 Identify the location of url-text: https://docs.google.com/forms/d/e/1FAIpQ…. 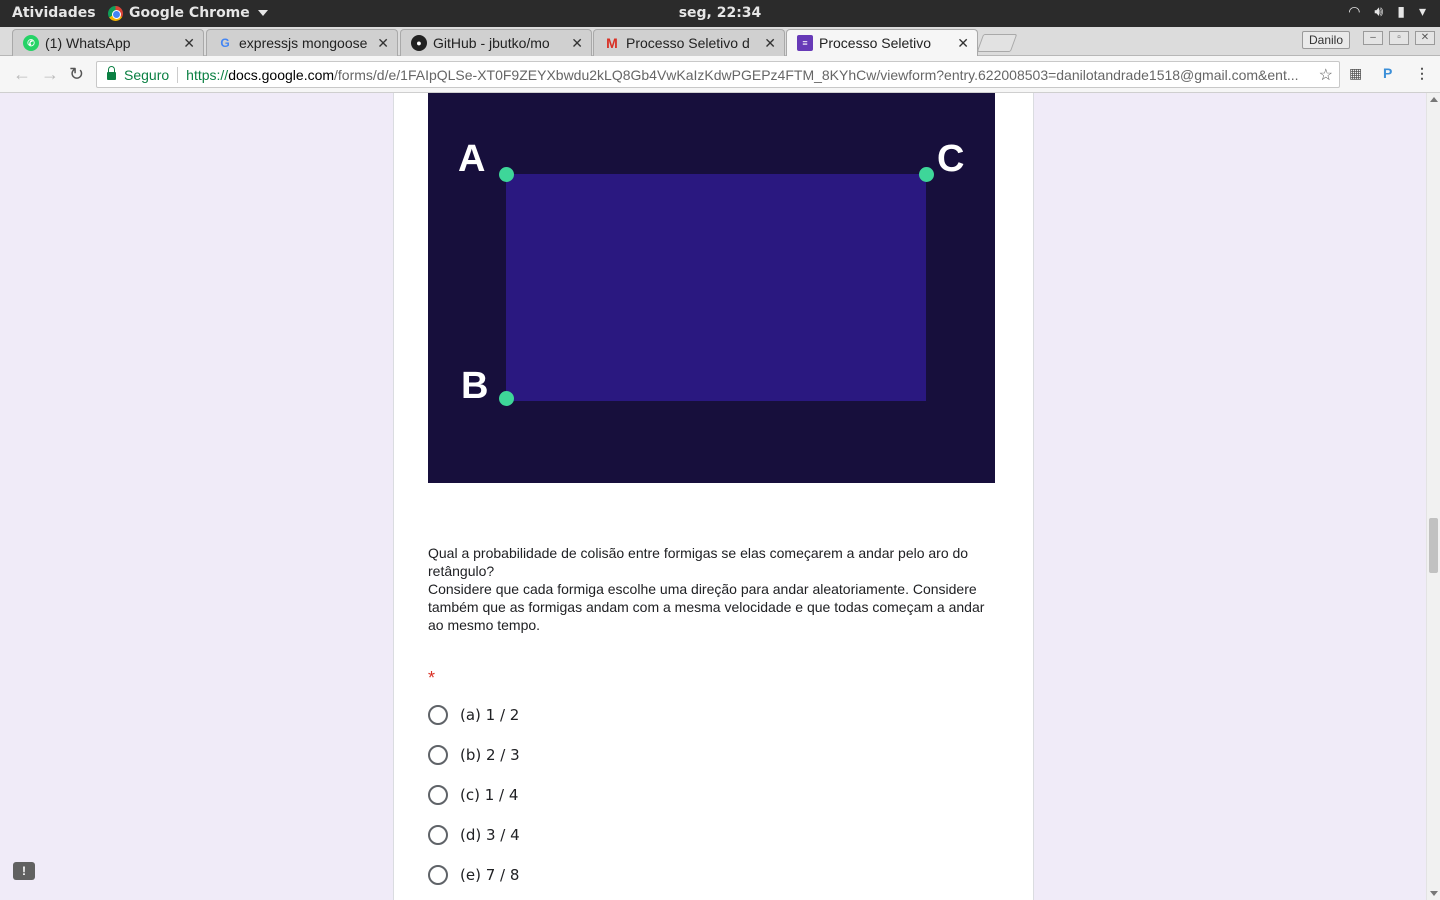
(742, 75).